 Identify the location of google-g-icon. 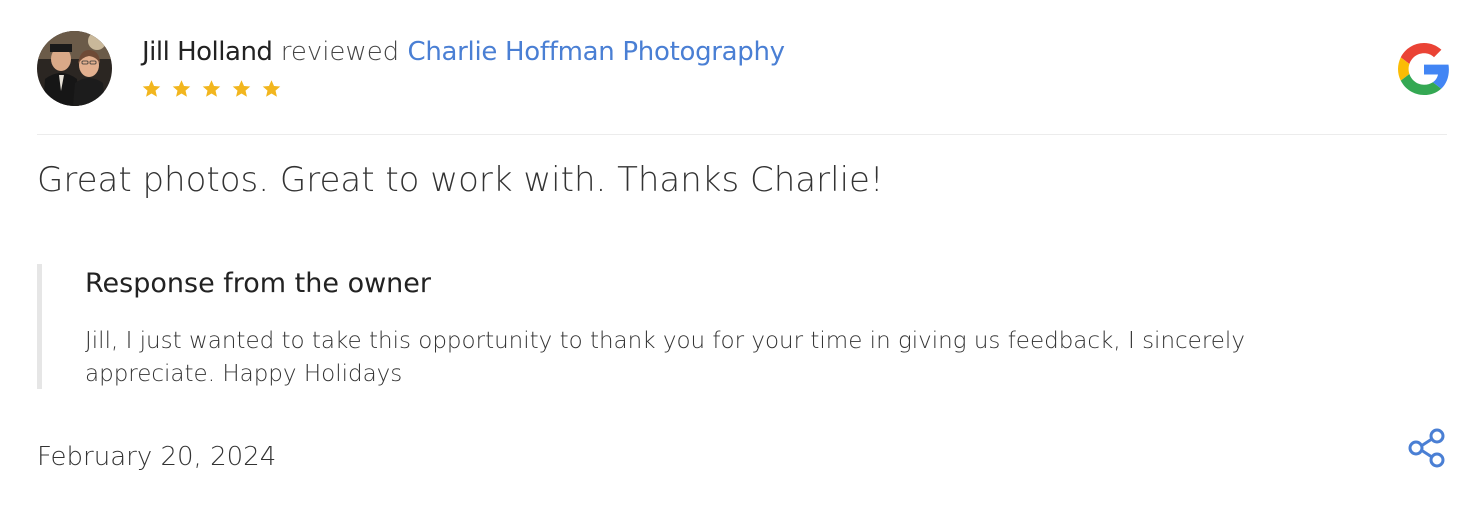
(1423, 69).